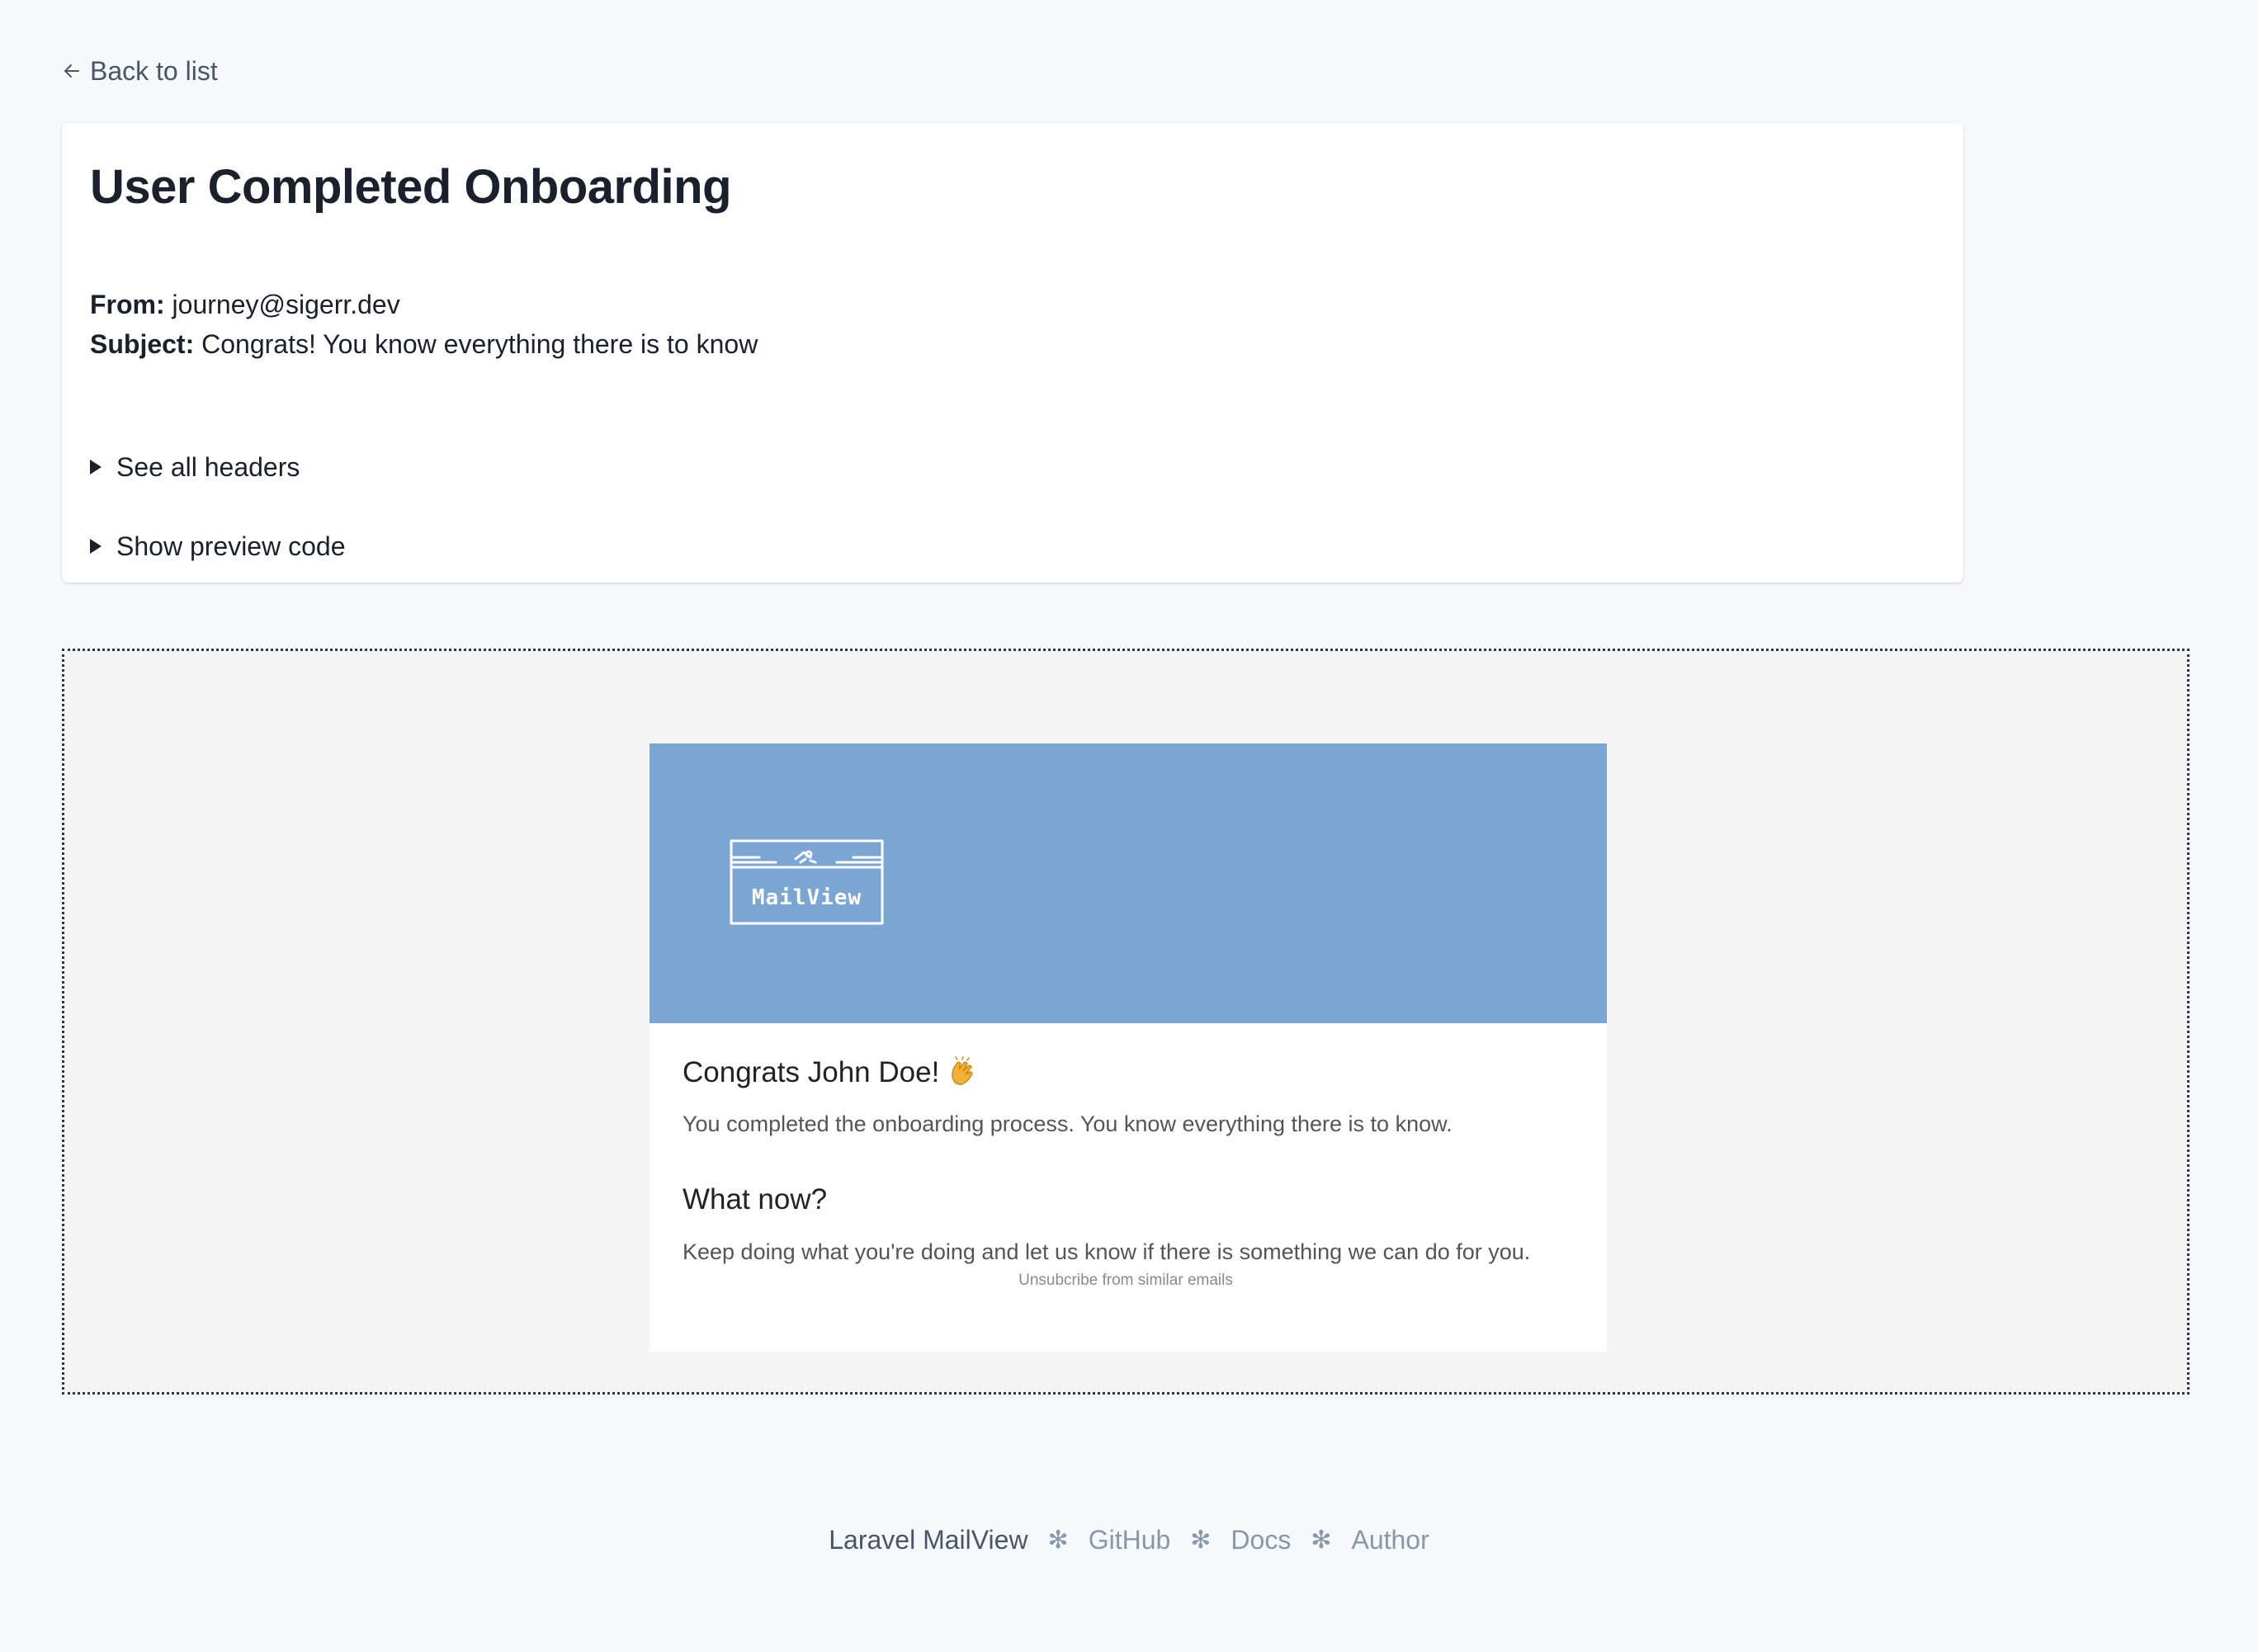  Describe the element at coordinates (928, 1540) in the screenshot. I see `footer-brand: Laravel MailView` at that location.